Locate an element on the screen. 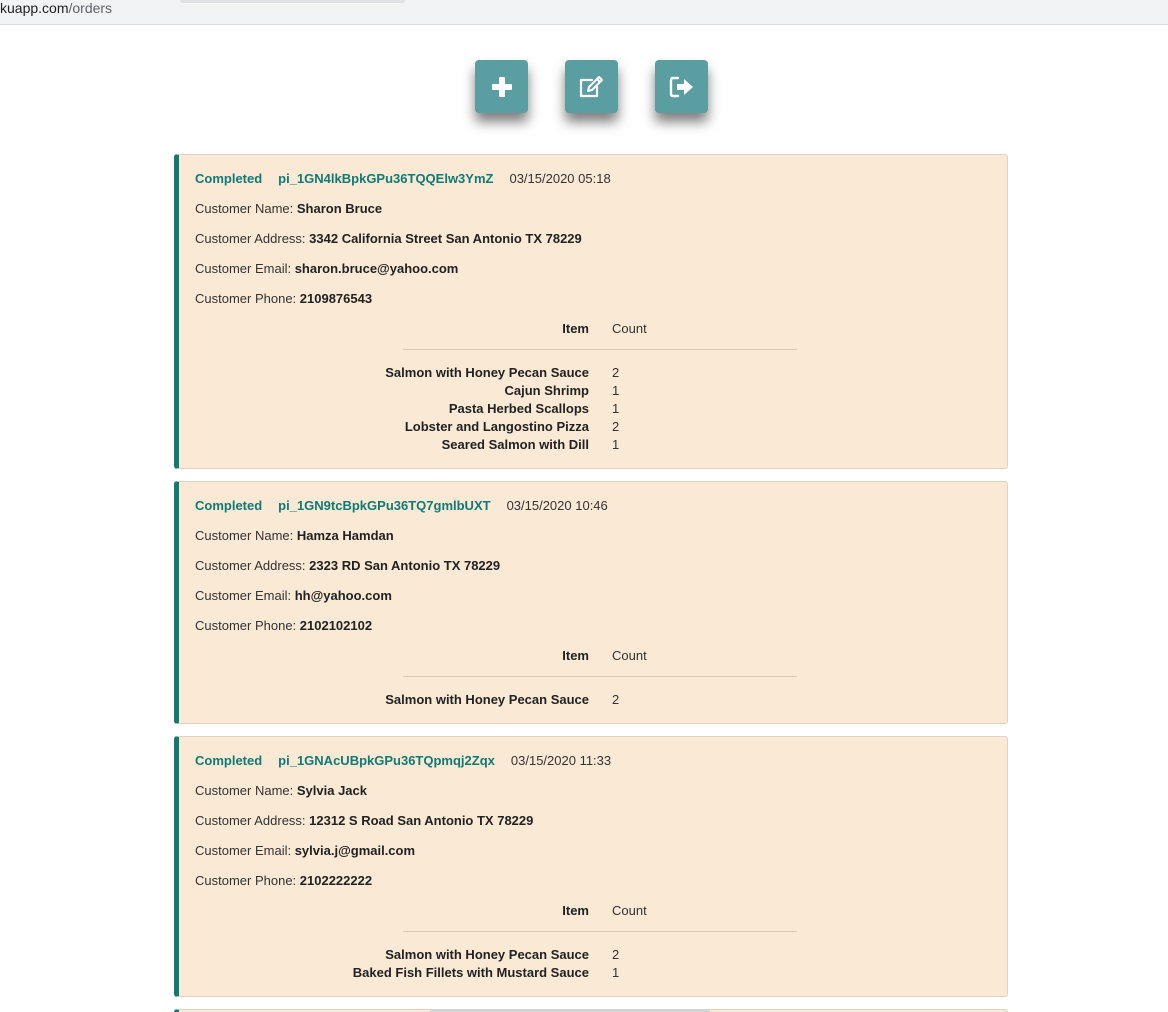 The width and height of the screenshot is (1168, 1012). item-row: Seared Salmon with Dill 1 is located at coordinates (593, 445).